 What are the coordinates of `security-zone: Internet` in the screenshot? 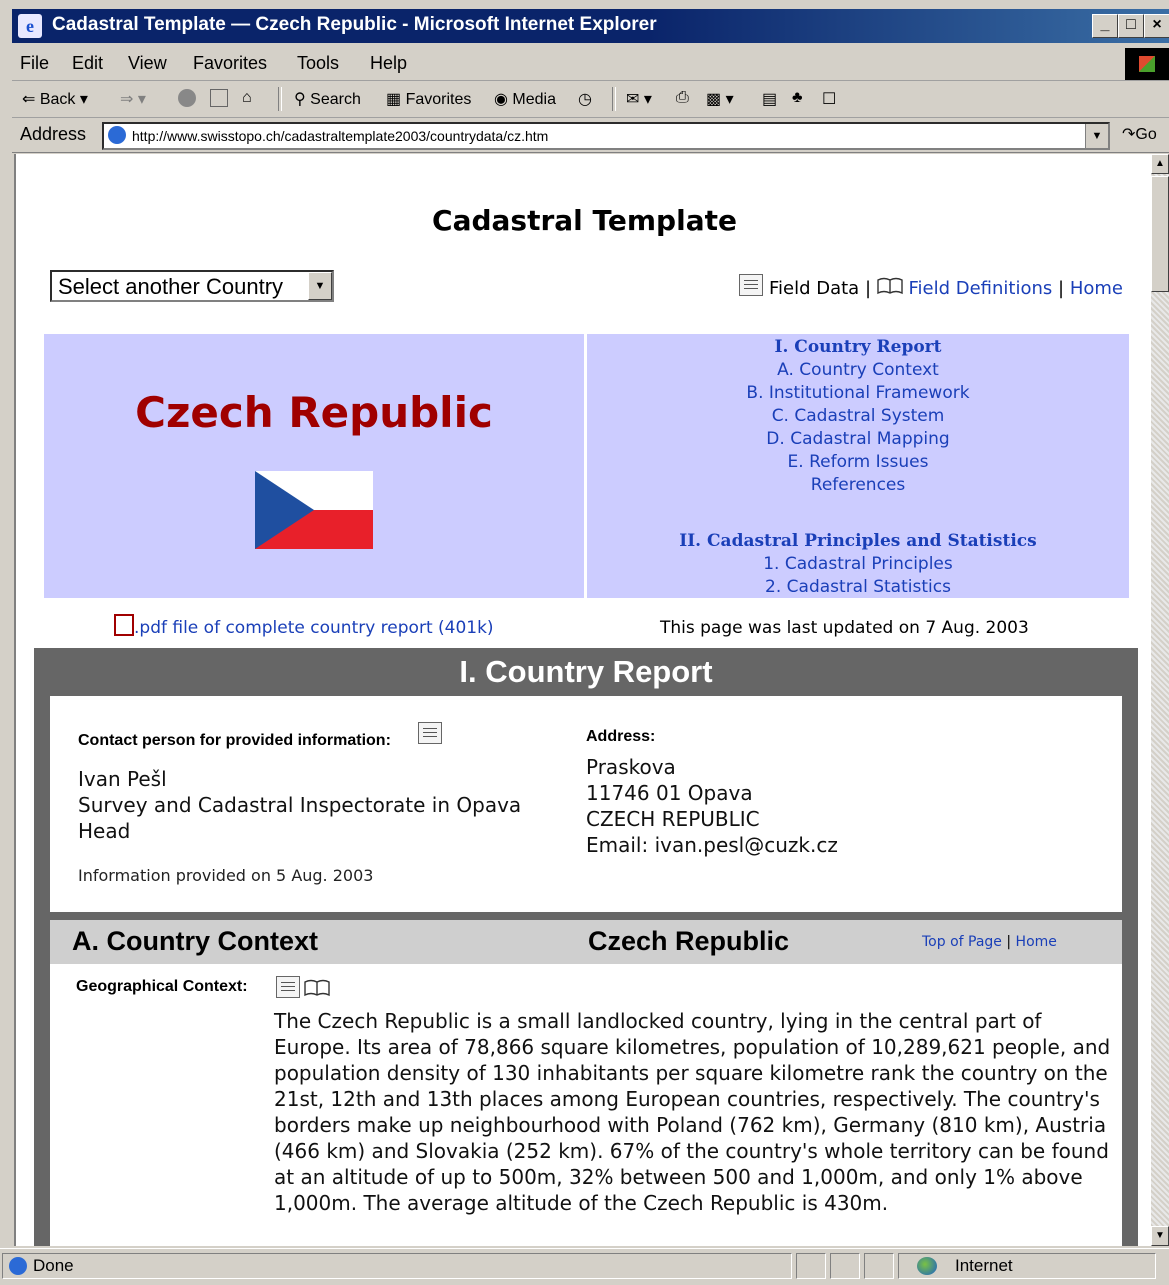 It's located at (1027, 1266).